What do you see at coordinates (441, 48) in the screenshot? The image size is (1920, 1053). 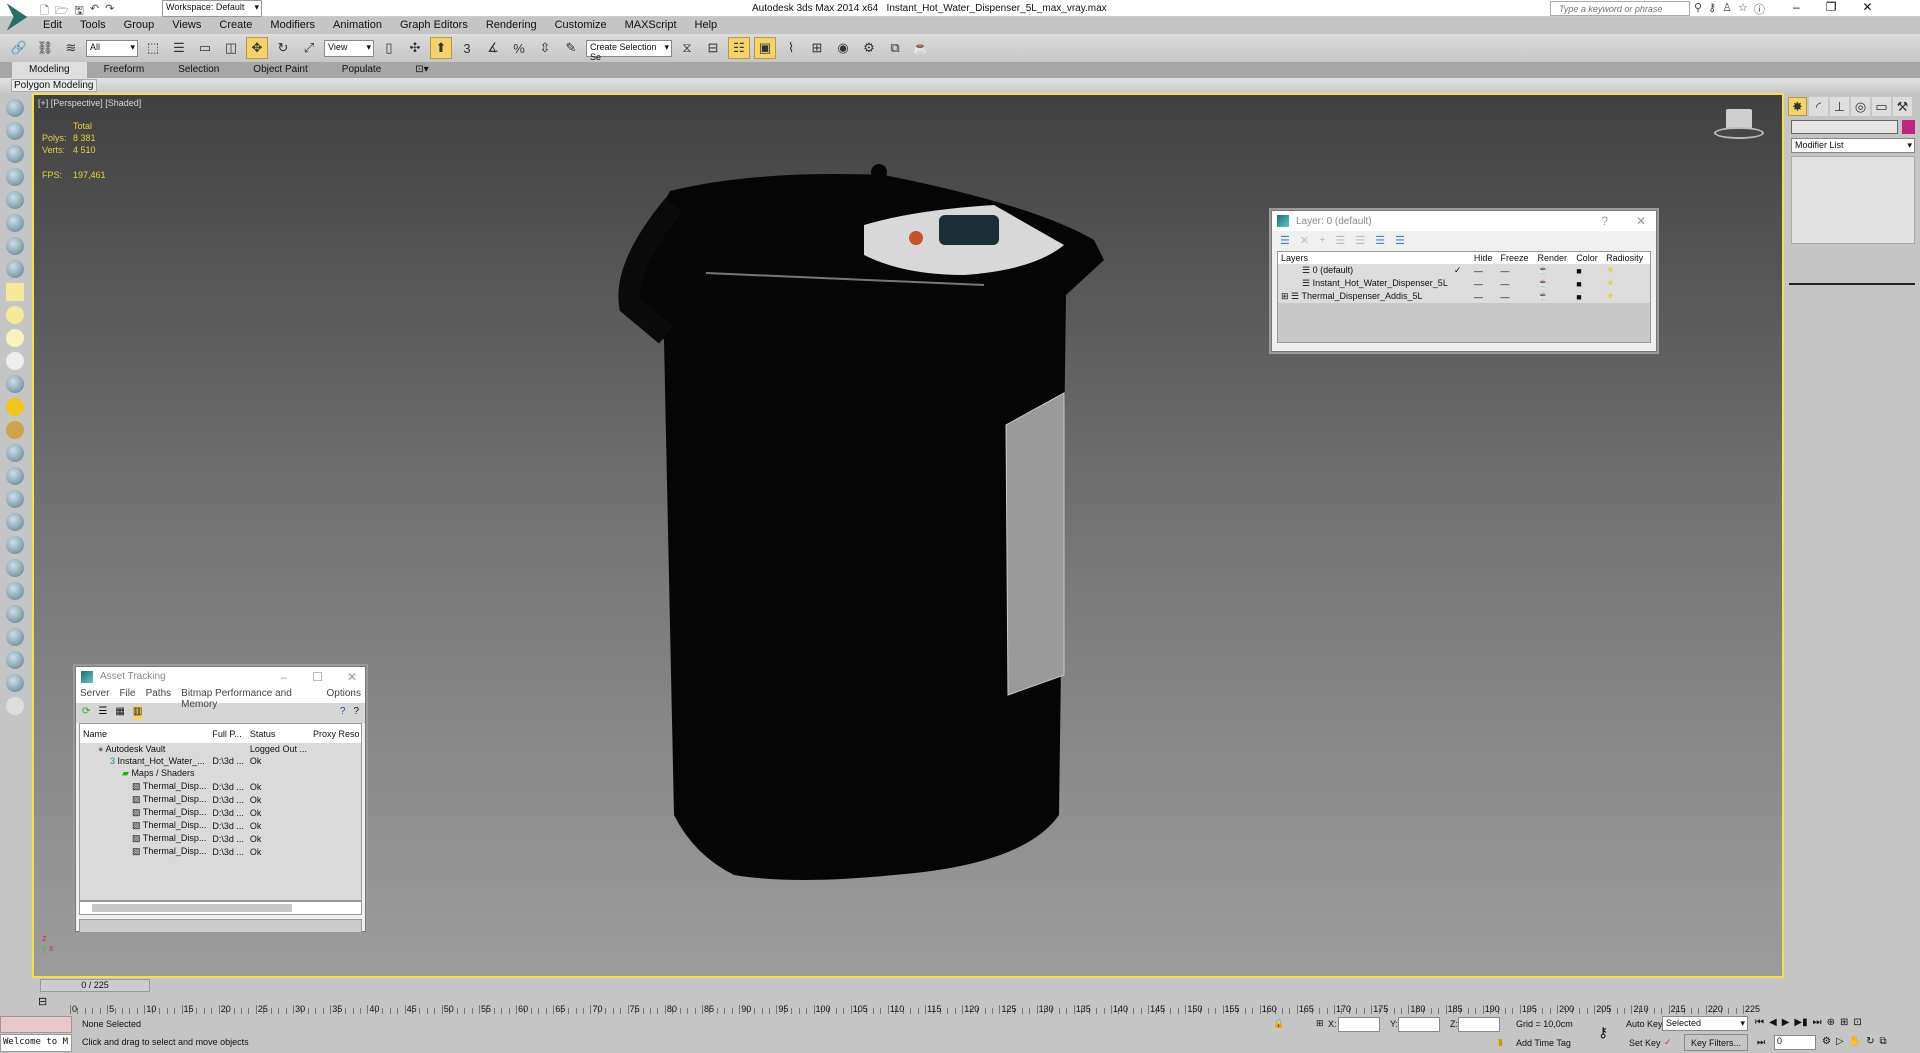 I see `keyboard-shortcut-override-icon: ⬆` at bounding box center [441, 48].